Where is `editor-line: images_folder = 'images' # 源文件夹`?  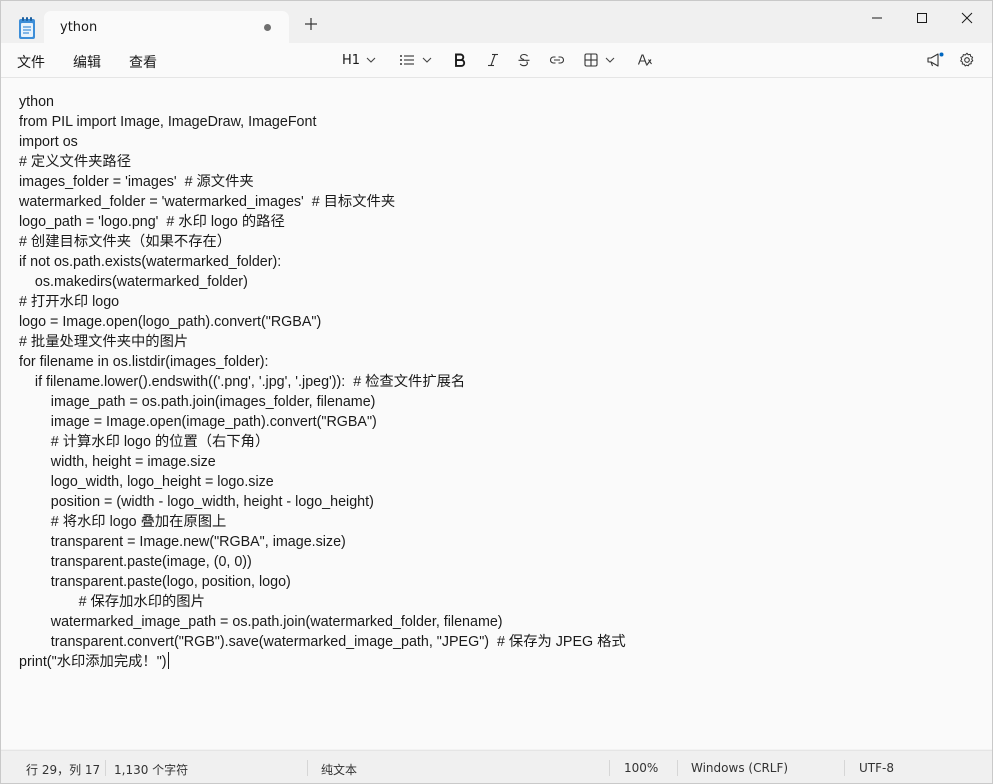
editor-line: images_folder = 'images' # 源文件夹 is located at coordinates (322, 182).